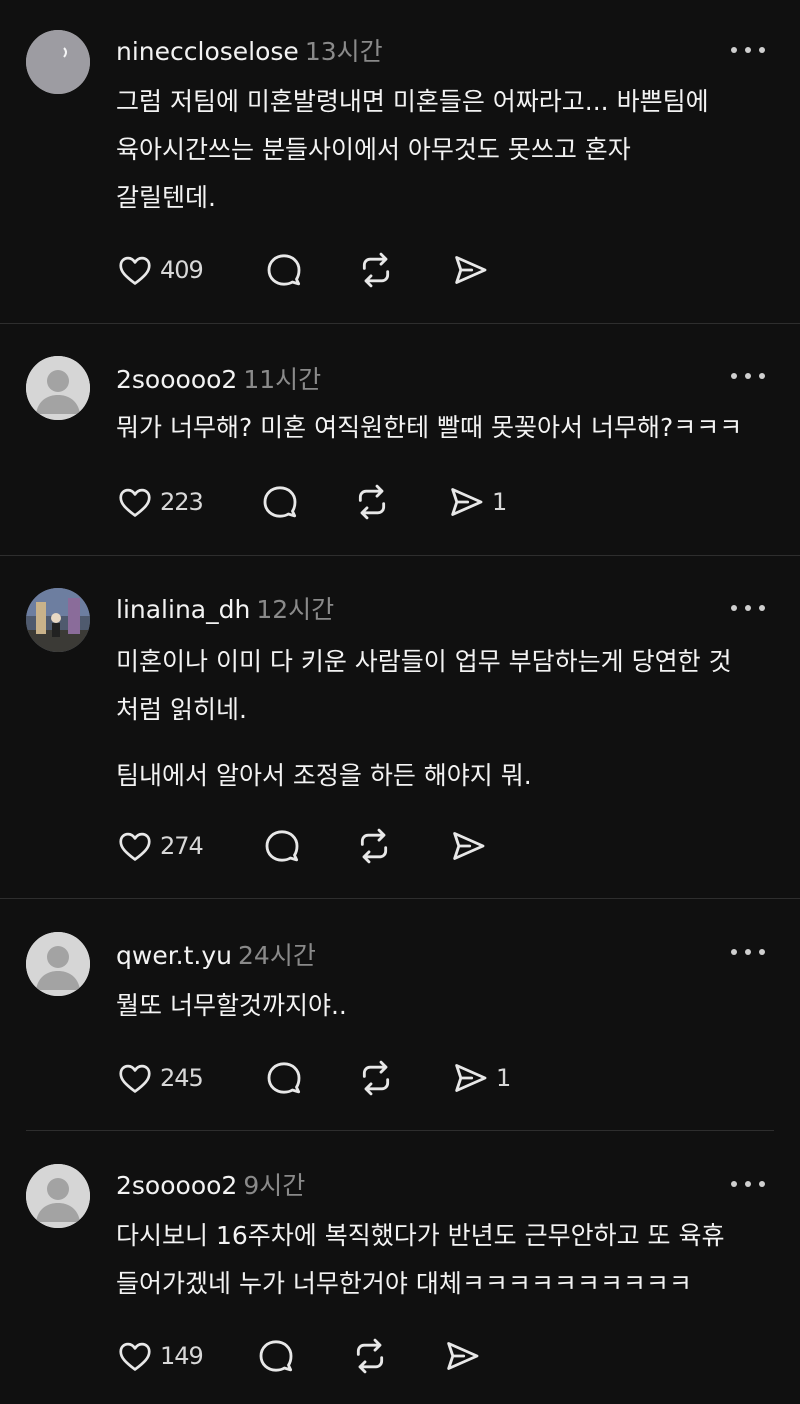 This screenshot has width=800, height=1404. I want to click on post-header: nineccloselose 13시간, so click(249, 49).